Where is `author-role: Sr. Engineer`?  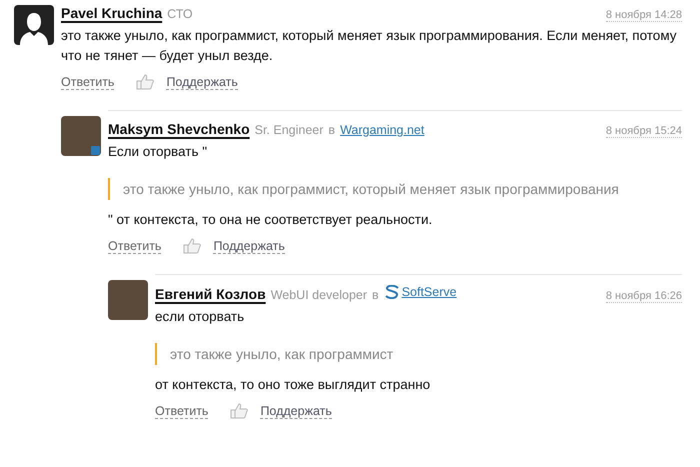
author-role: Sr. Engineer is located at coordinates (289, 130).